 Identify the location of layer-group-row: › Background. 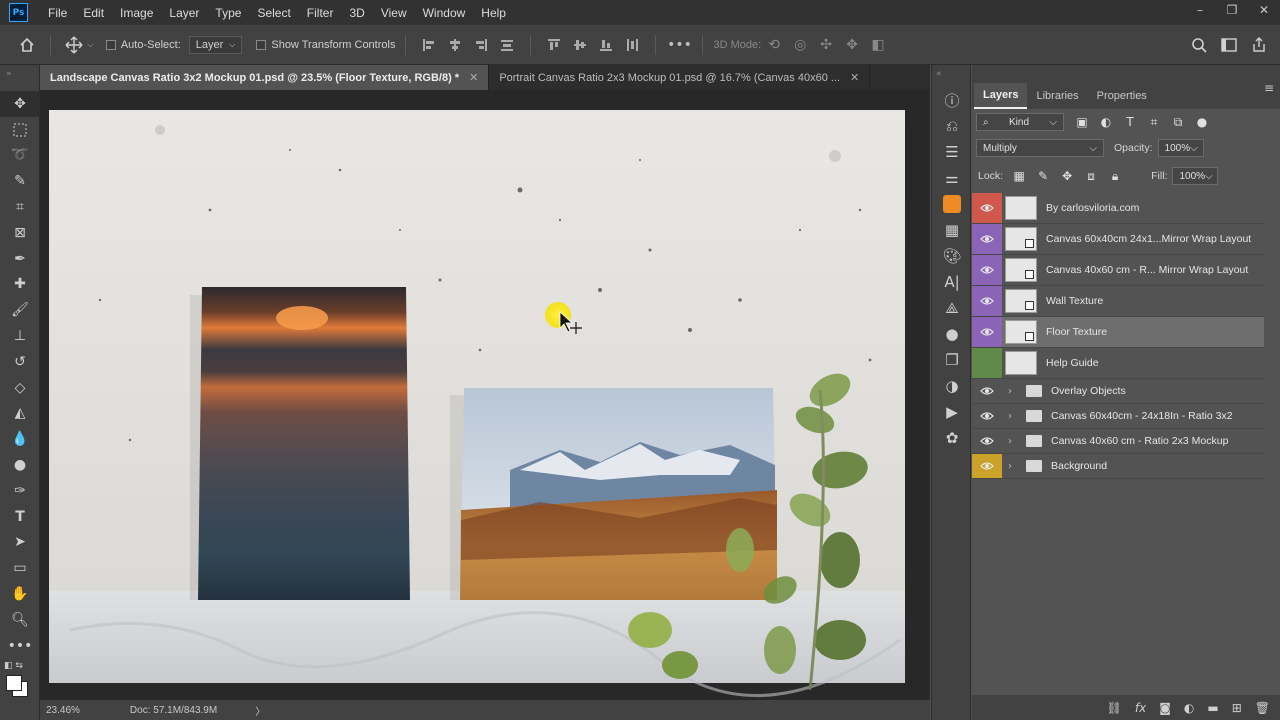
(1118, 466).